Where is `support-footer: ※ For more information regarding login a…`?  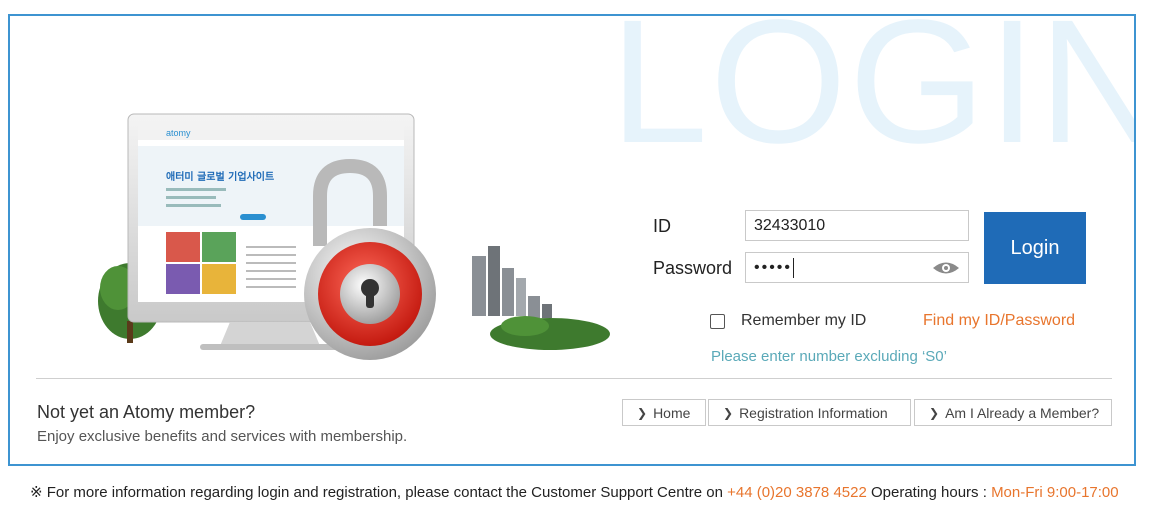
support-footer: ※ For more information regarding login a… is located at coordinates (574, 492).